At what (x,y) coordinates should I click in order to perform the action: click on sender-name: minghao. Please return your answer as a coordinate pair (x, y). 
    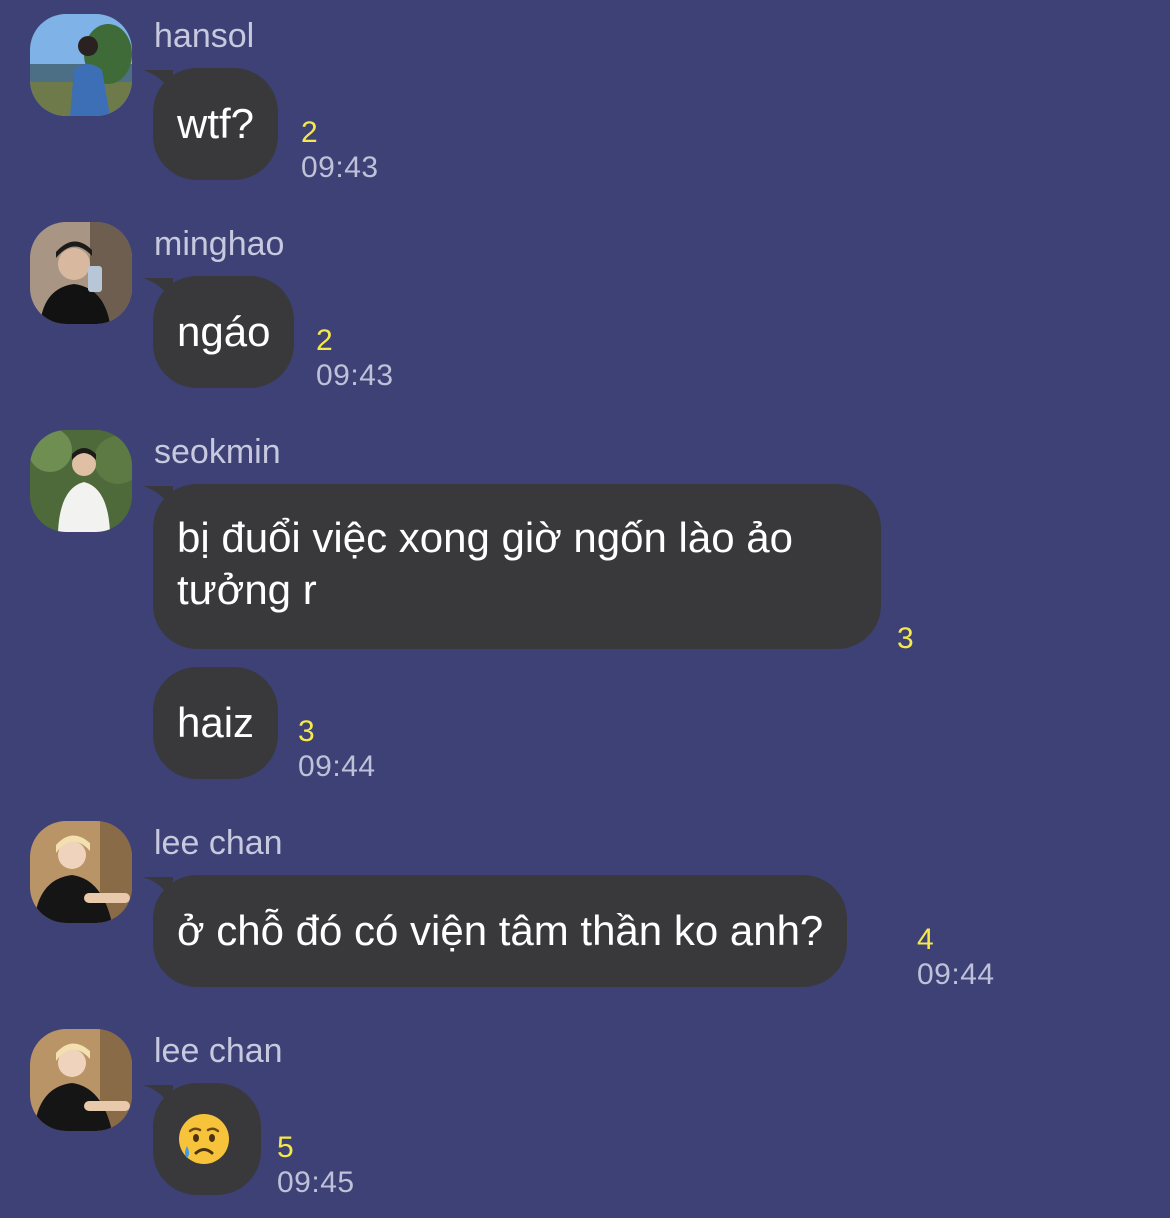
    Looking at the image, I should click on (219, 244).